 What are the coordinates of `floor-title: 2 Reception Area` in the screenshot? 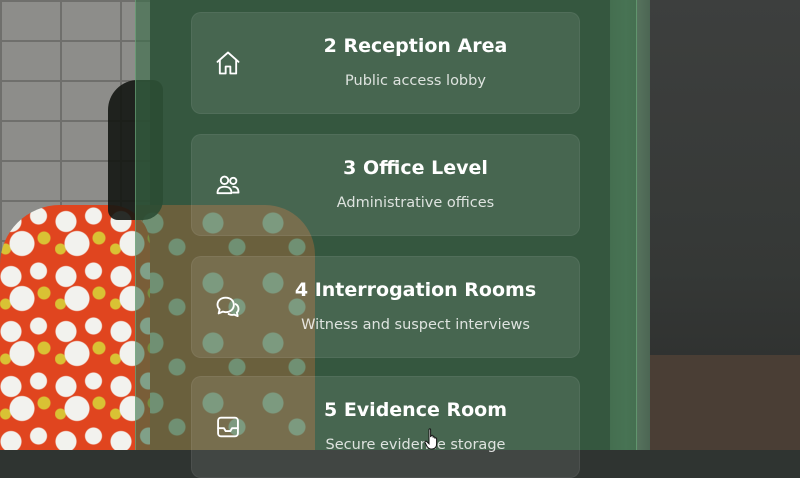 It's located at (415, 46).